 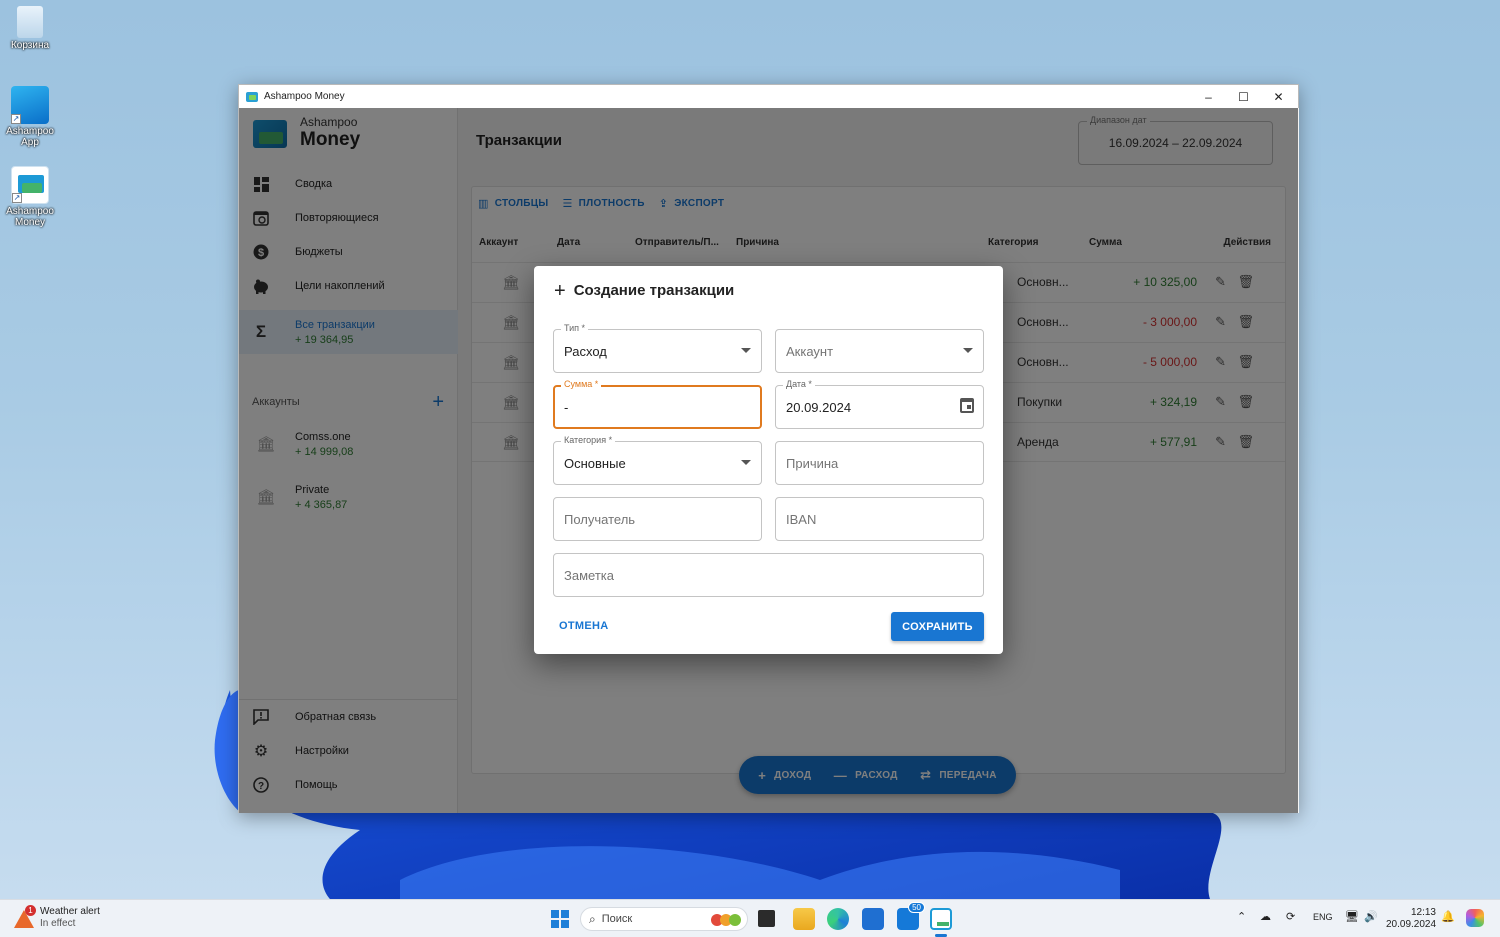 I want to click on volume-icon: 🔊, so click(x=1371, y=916).